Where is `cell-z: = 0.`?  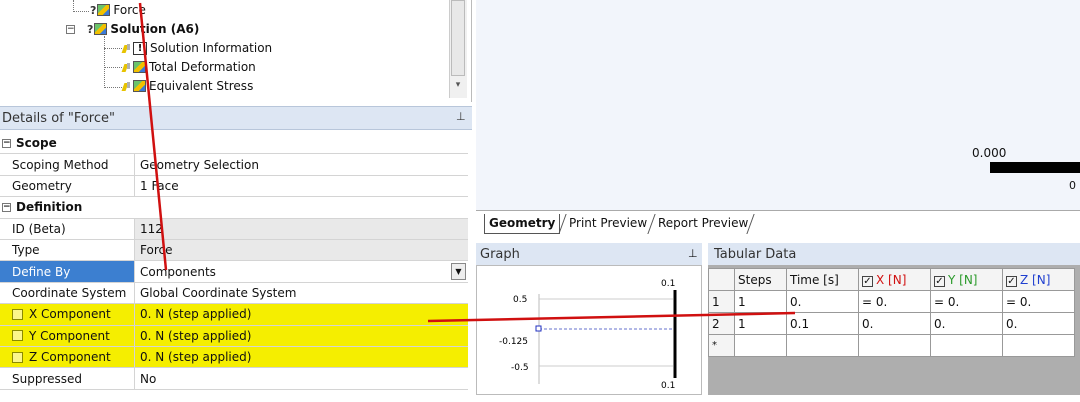 cell-z: = 0. is located at coordinates (1038, 301).